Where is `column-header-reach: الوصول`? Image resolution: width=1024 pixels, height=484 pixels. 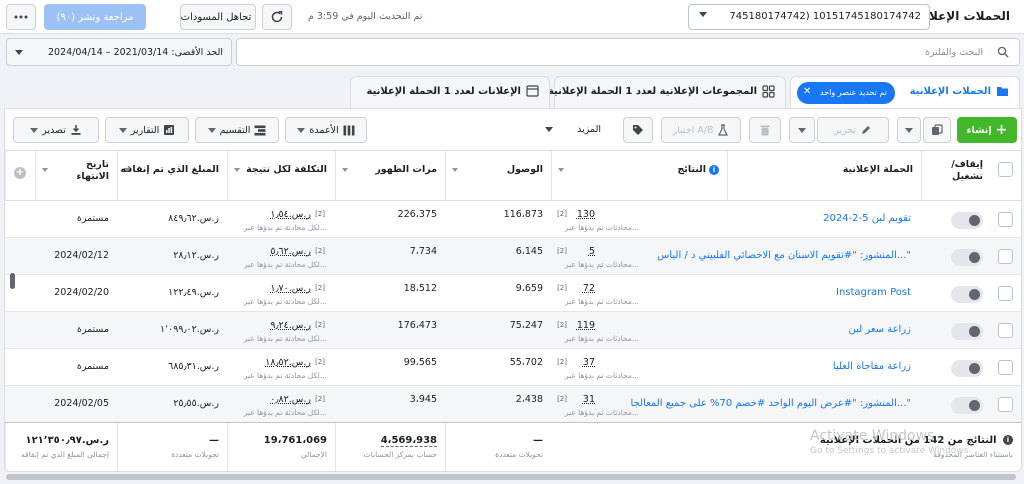 column-header-reach: الوصول is located at coordinates (498, 176).